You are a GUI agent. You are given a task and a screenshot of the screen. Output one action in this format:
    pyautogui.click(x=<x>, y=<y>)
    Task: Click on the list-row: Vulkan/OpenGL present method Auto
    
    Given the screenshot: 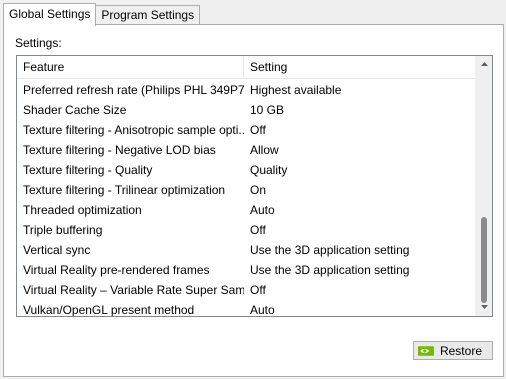 What is the action you would take?
    pyautogui.click(x=246, y=308)
    